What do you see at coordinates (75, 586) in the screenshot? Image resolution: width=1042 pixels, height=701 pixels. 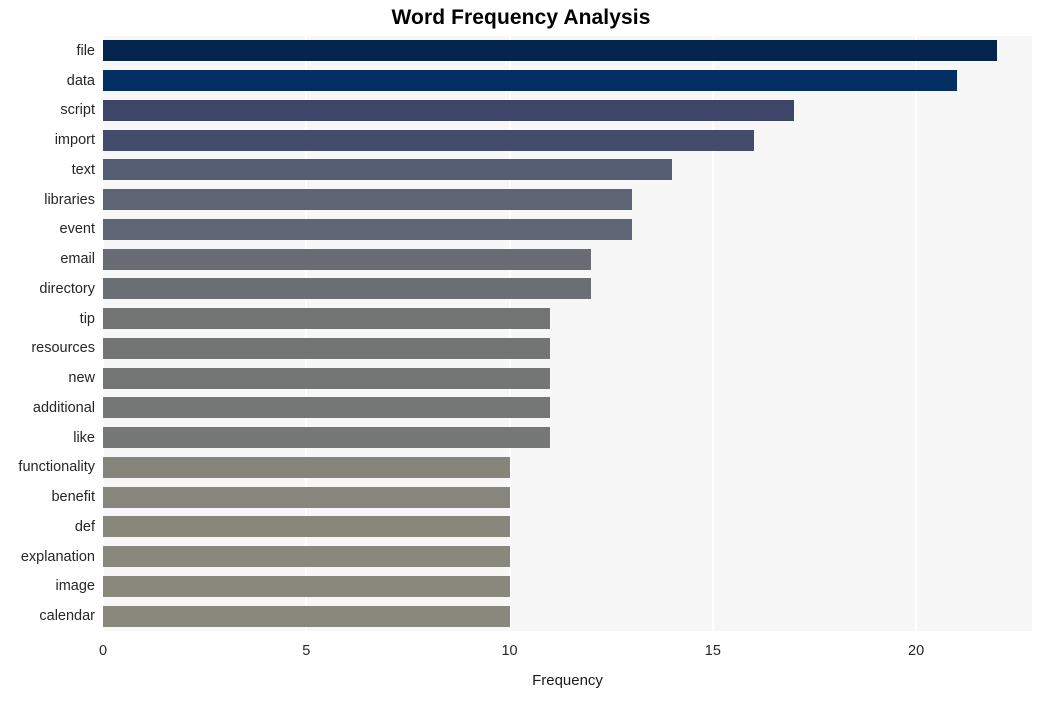 I see `y-tick-label-image: image` at bounding box center [75, 586].